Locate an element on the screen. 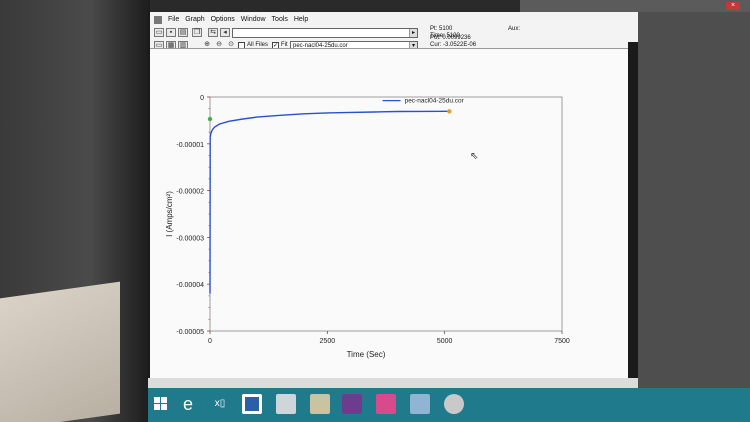 This screenshot has height=422, width=750. taskbar: e x▯ is located at coordinates (449, 405).